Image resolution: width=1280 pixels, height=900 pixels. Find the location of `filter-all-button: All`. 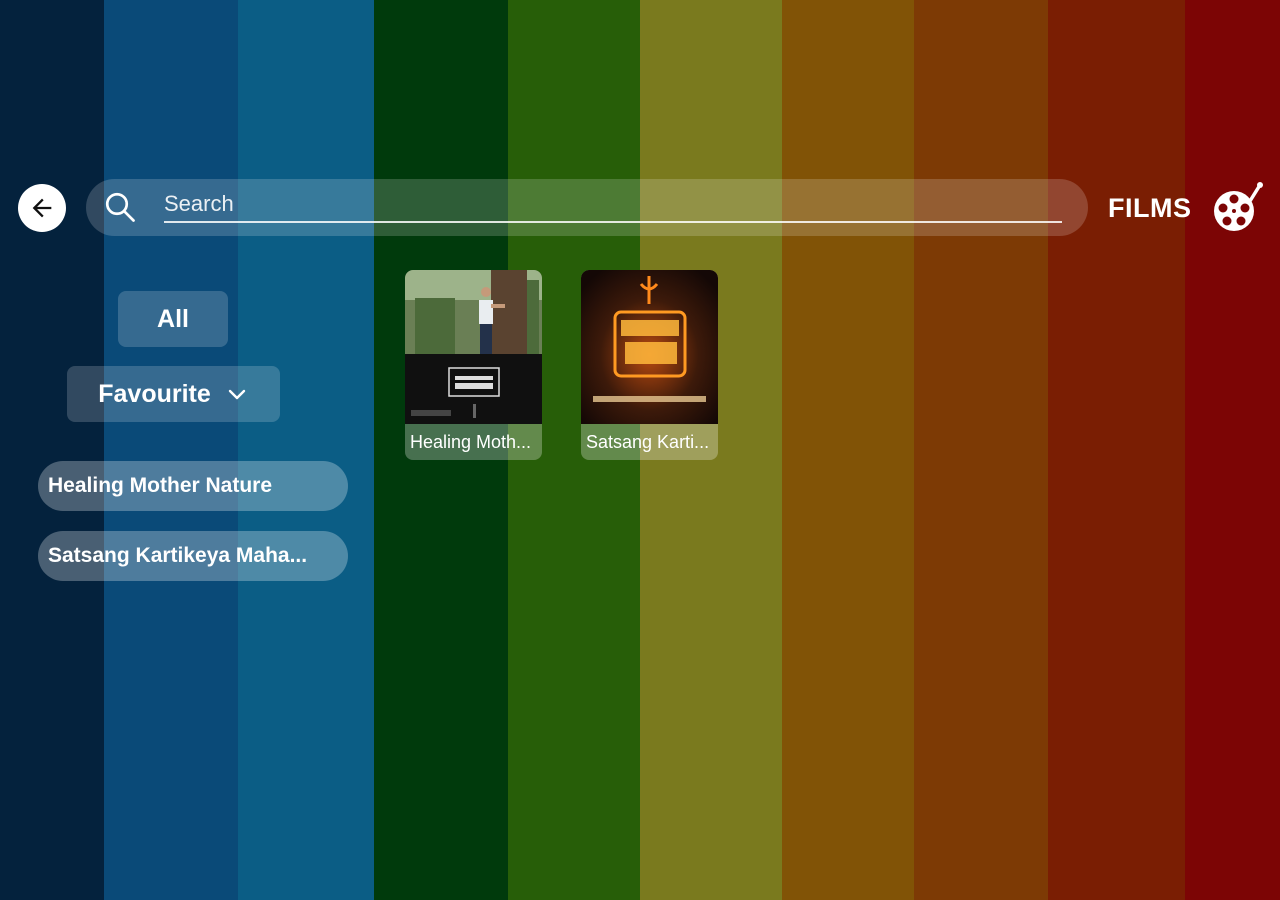

filter-all-button: All is located at coordinates (173, 319).